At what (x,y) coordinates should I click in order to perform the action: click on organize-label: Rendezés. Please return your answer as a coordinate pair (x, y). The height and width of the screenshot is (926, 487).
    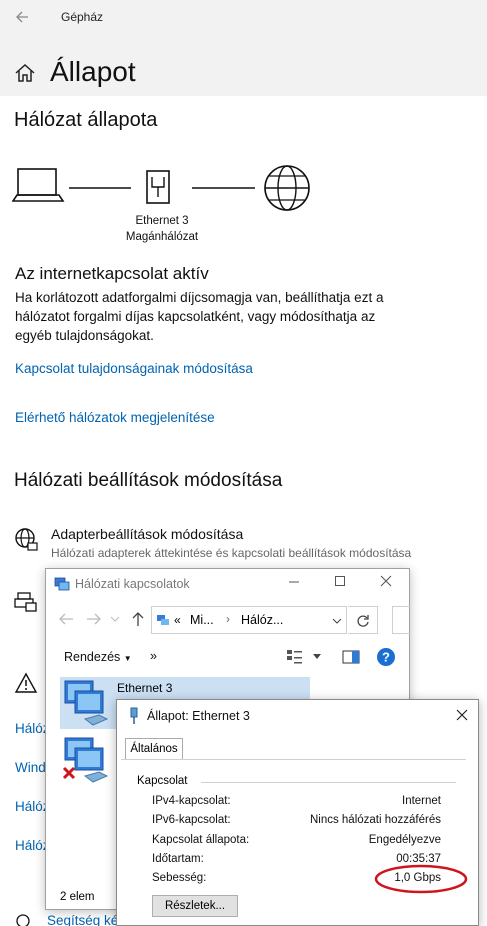
    Looking at the image, I should click on (92, 657).